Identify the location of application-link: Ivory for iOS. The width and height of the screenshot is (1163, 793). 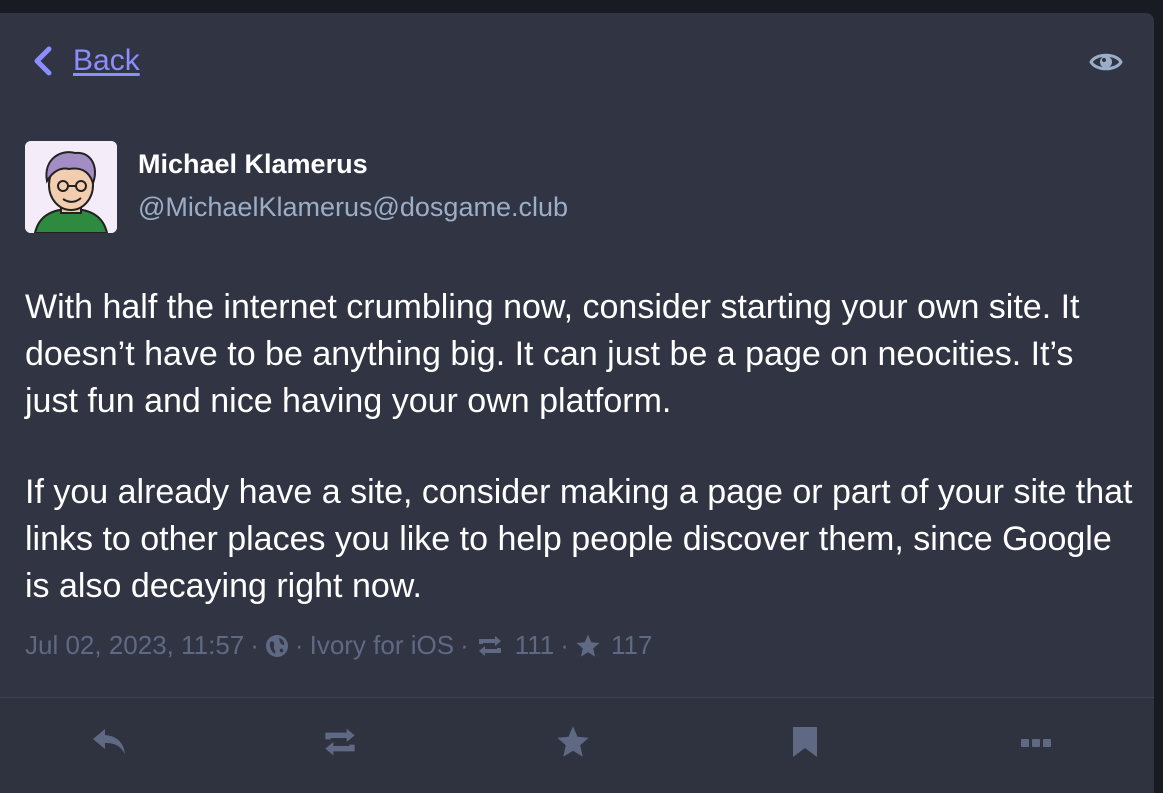
(382, 645).